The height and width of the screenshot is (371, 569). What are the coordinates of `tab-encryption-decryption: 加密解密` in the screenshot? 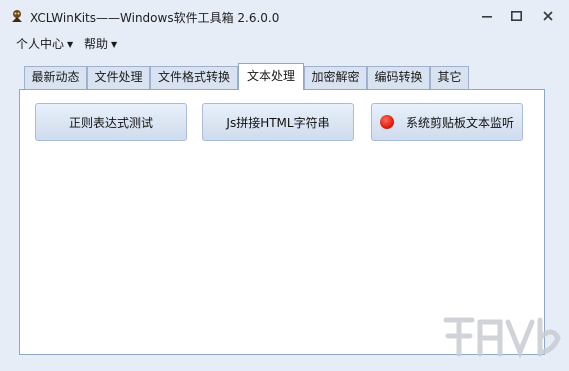 It's located at (335, 77).